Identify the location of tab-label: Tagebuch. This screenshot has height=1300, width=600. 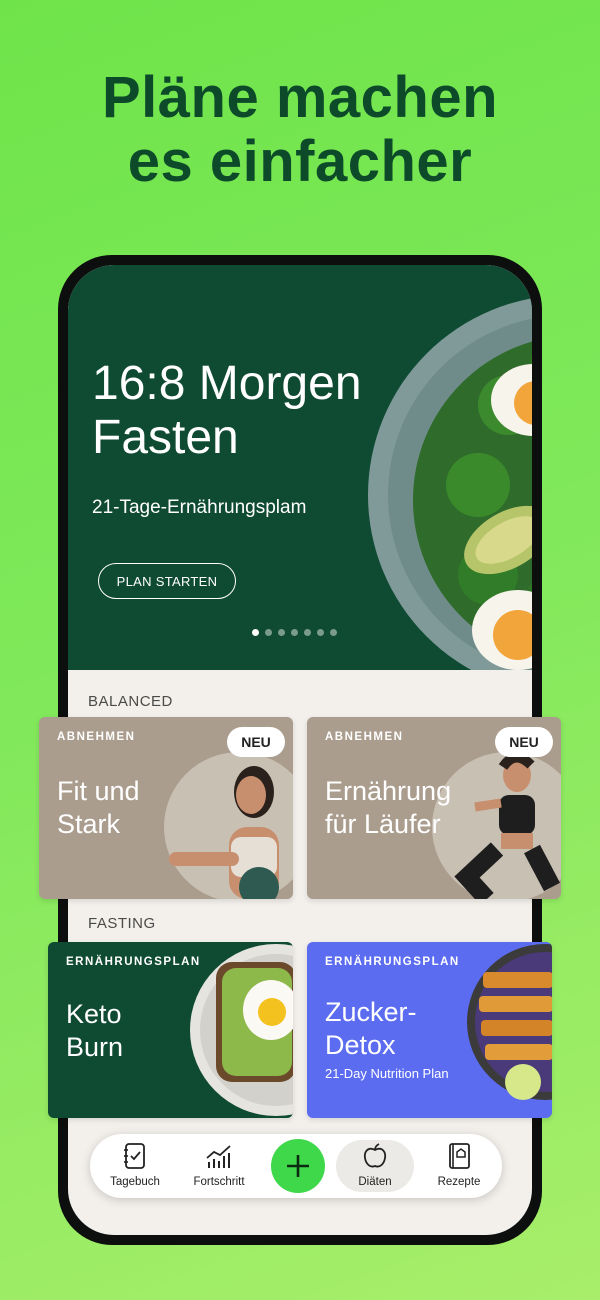
(135, 1182).